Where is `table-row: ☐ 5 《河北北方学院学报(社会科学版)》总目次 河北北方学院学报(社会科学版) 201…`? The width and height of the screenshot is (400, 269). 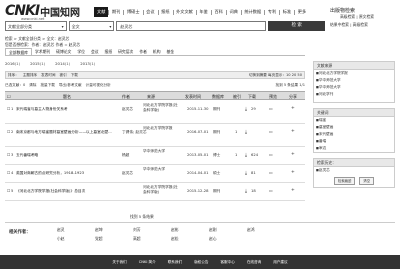
table-row: ☐ 5 《河北北方学院学报(社会科学版)》总目次 河北北方学院学报(社会科学版) 201… is located at coordinates (155, 192).